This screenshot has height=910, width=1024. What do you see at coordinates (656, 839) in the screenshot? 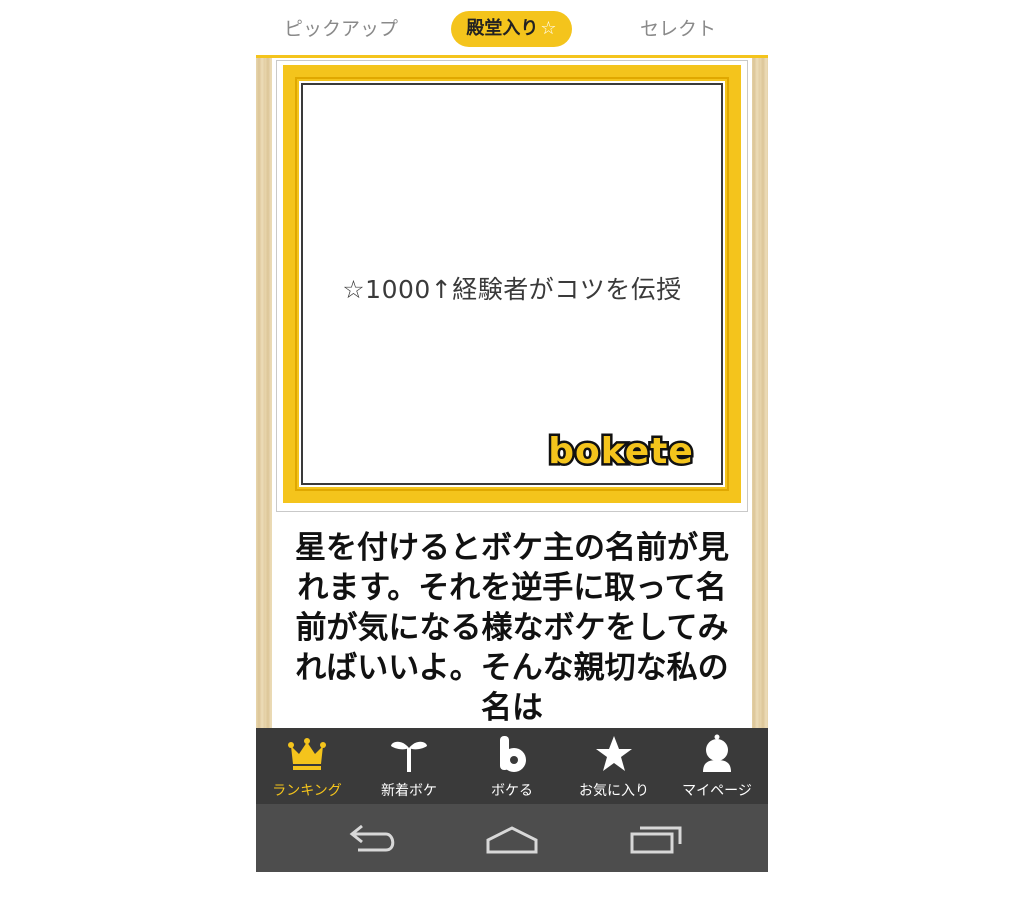
I see `recent-apps-icon` at bounding box center [656, 839].